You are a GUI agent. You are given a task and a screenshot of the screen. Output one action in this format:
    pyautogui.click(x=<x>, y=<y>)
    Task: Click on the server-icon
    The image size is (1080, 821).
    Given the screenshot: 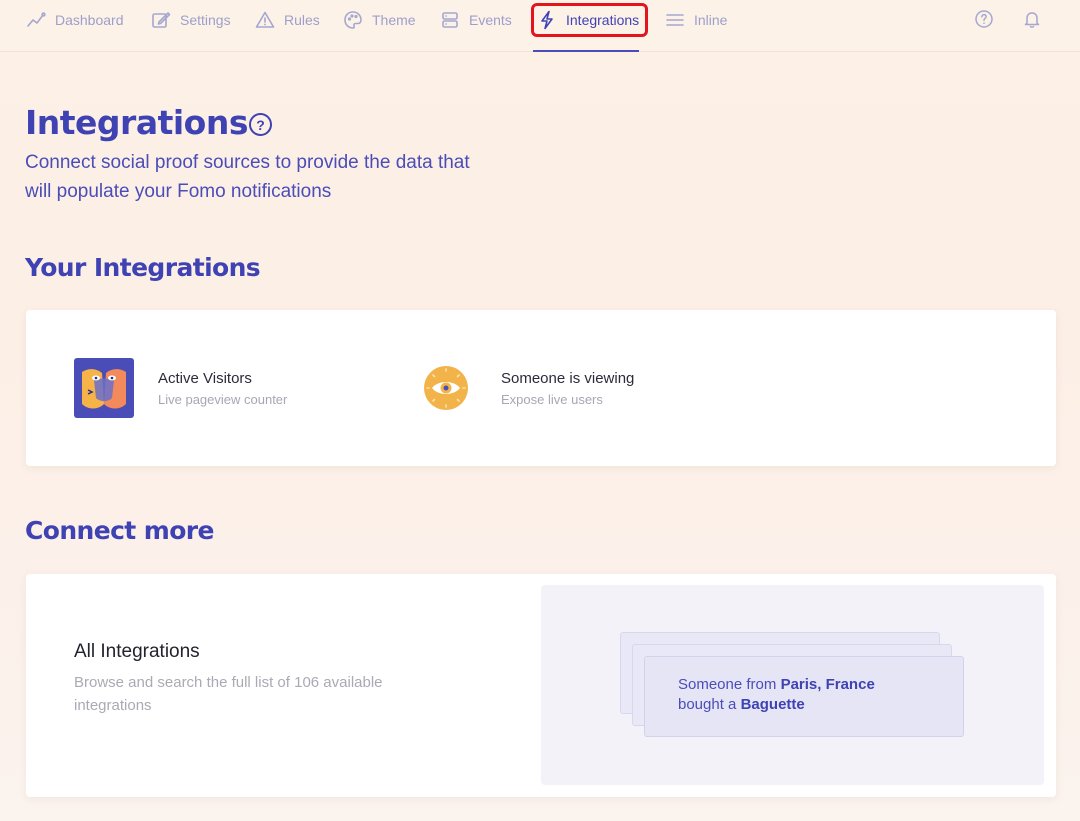 What is the action you would take?
    pyautogui.click(x=450, y=20)
    